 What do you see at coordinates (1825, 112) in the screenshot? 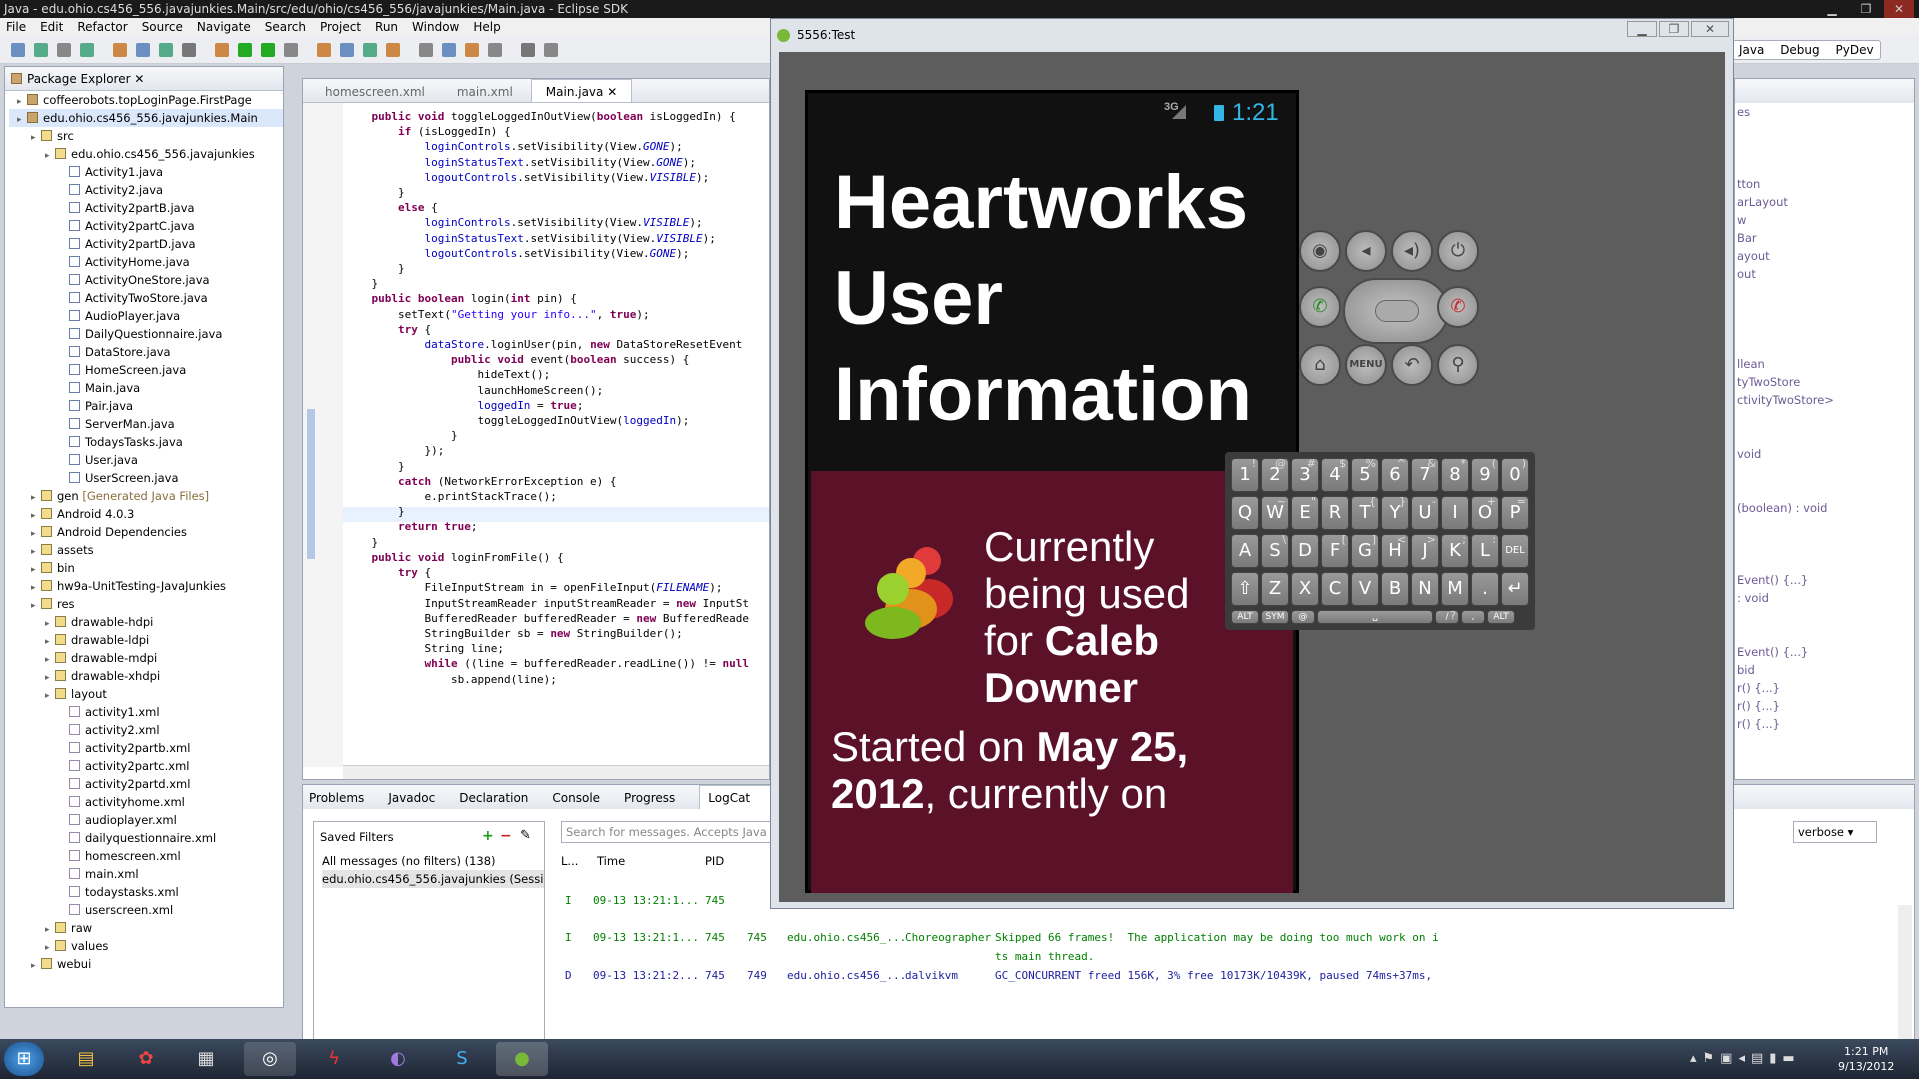
I see `outline-item: es` at bounding box center [1825, 112].